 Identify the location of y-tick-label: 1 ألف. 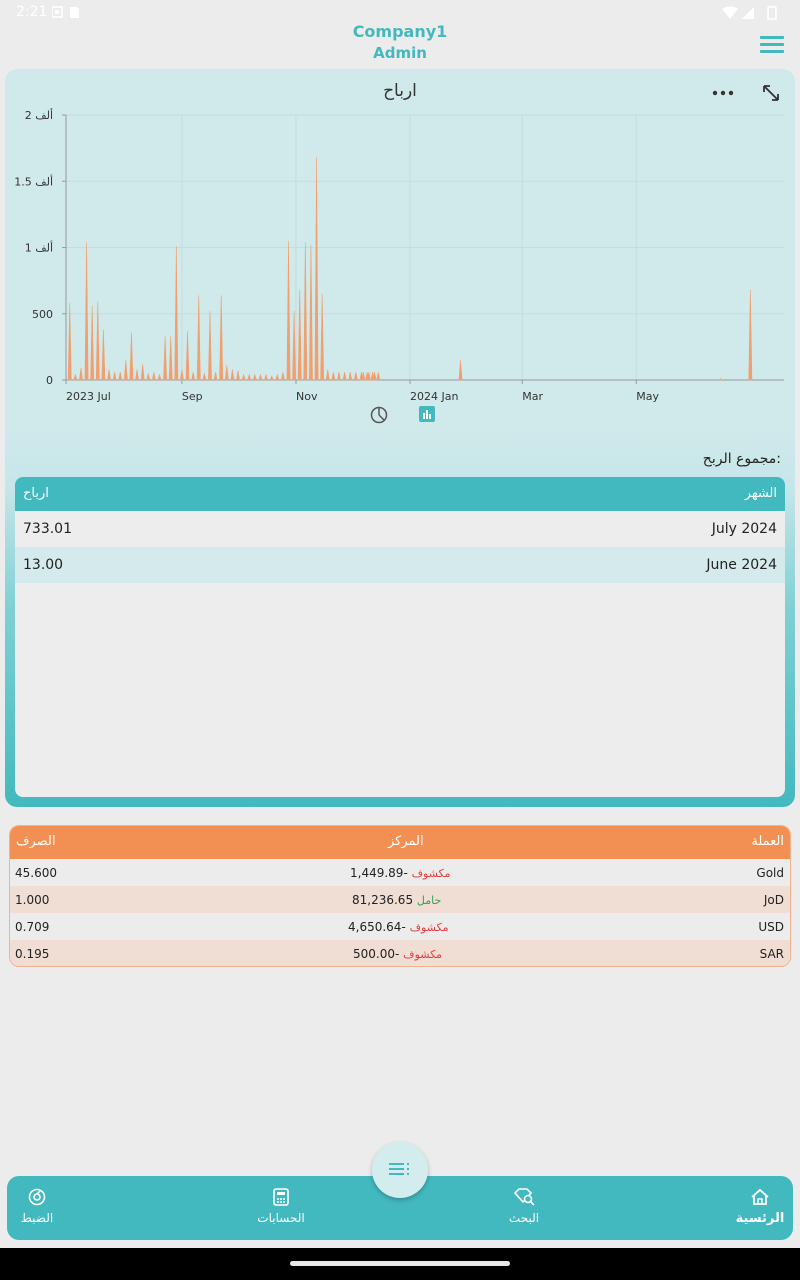
(39, 248).